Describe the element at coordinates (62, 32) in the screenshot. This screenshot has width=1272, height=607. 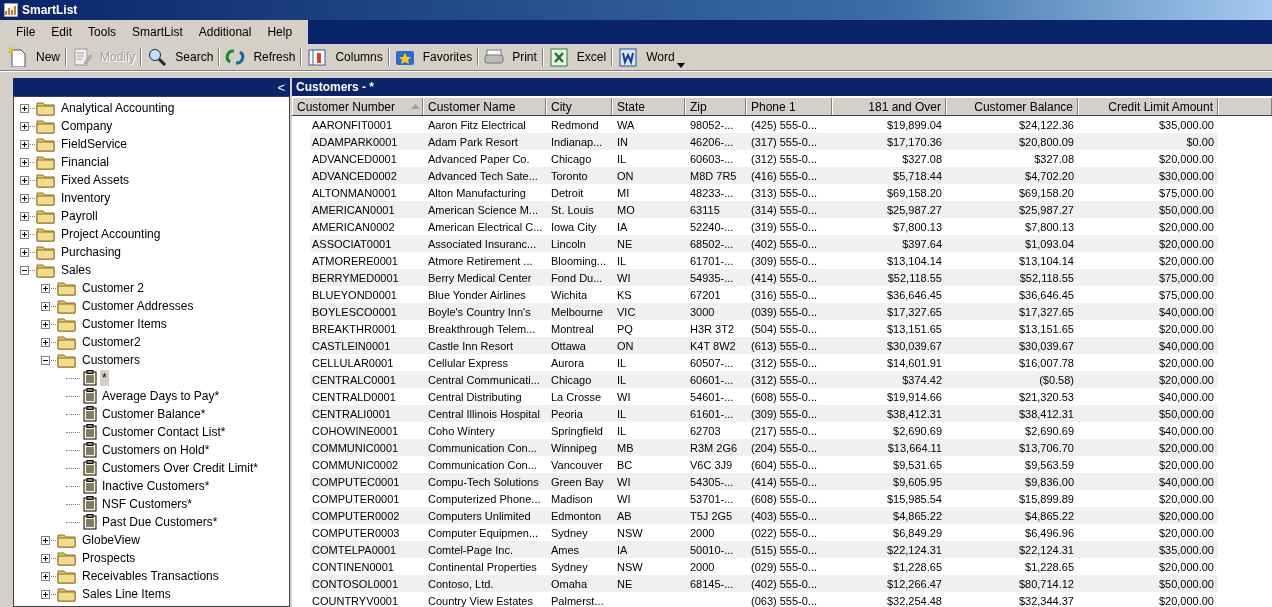
I see `menu-item: Edit` at that location.